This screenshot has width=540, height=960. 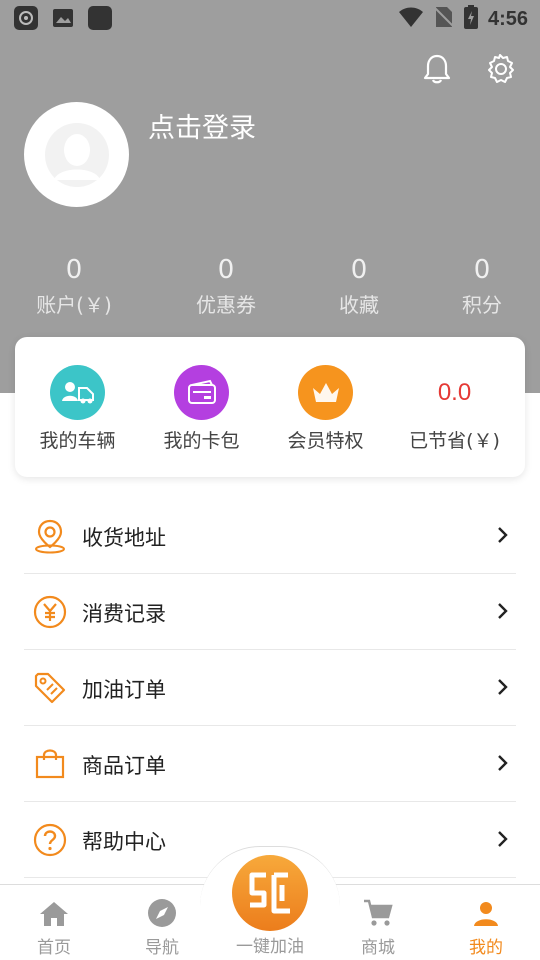 What do you see at coordinates (54, 907) in the screenshot?
I see `home-icon` at bounding box center [54, 907].